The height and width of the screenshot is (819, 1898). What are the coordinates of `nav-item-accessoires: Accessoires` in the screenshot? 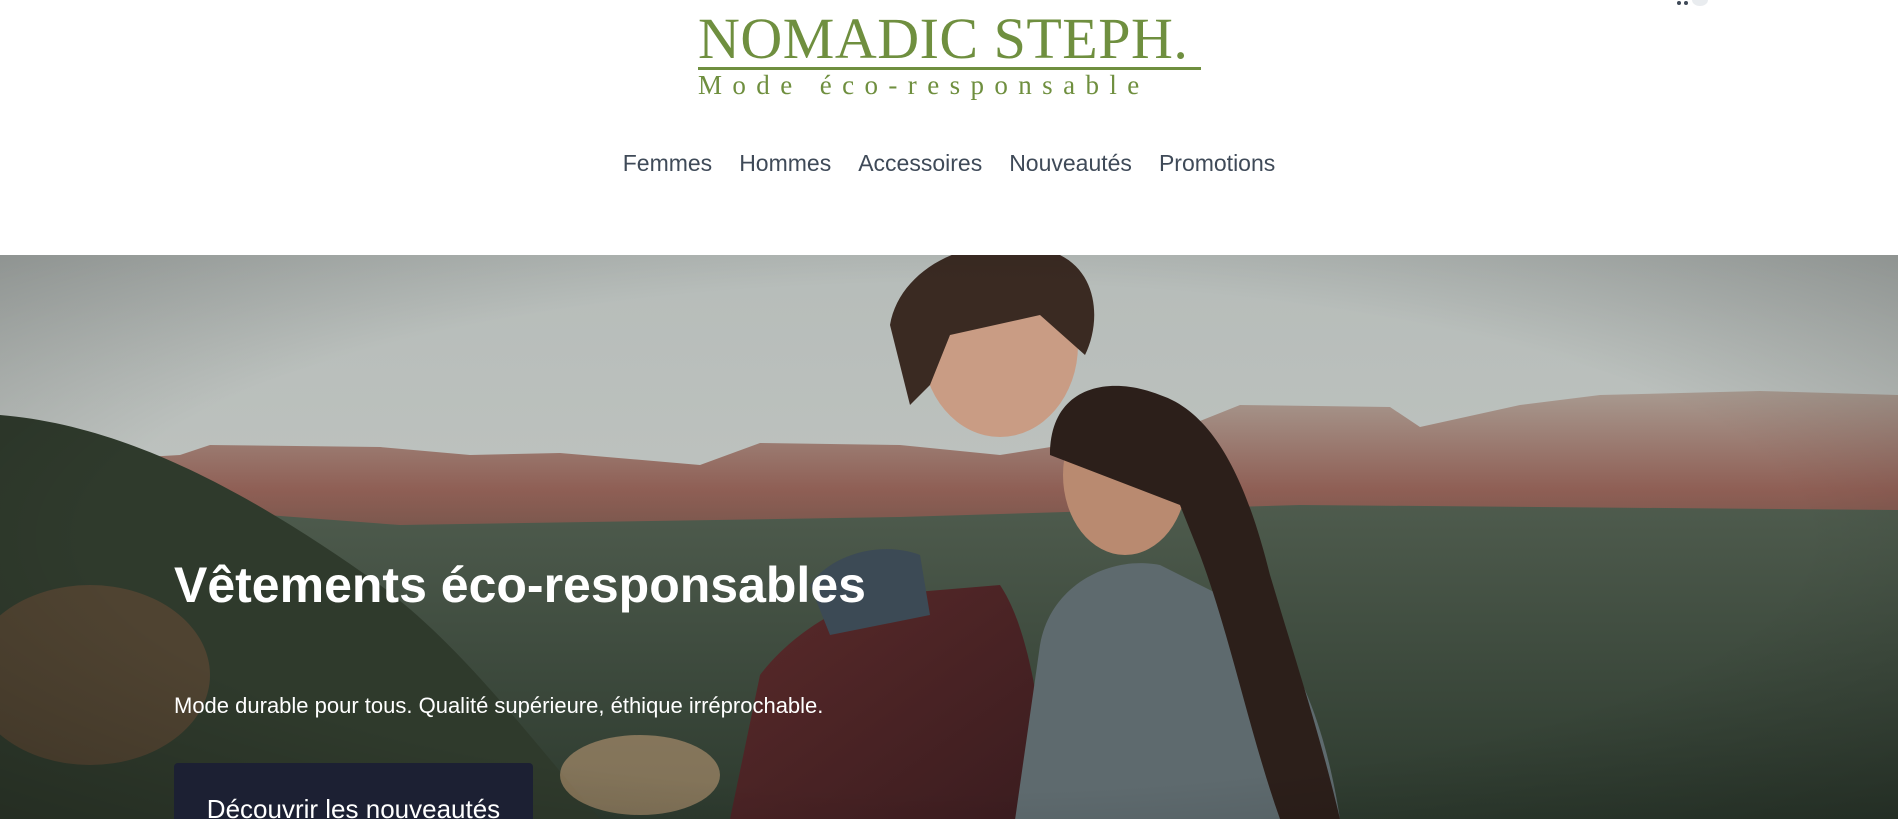 It's located at (920, 163).